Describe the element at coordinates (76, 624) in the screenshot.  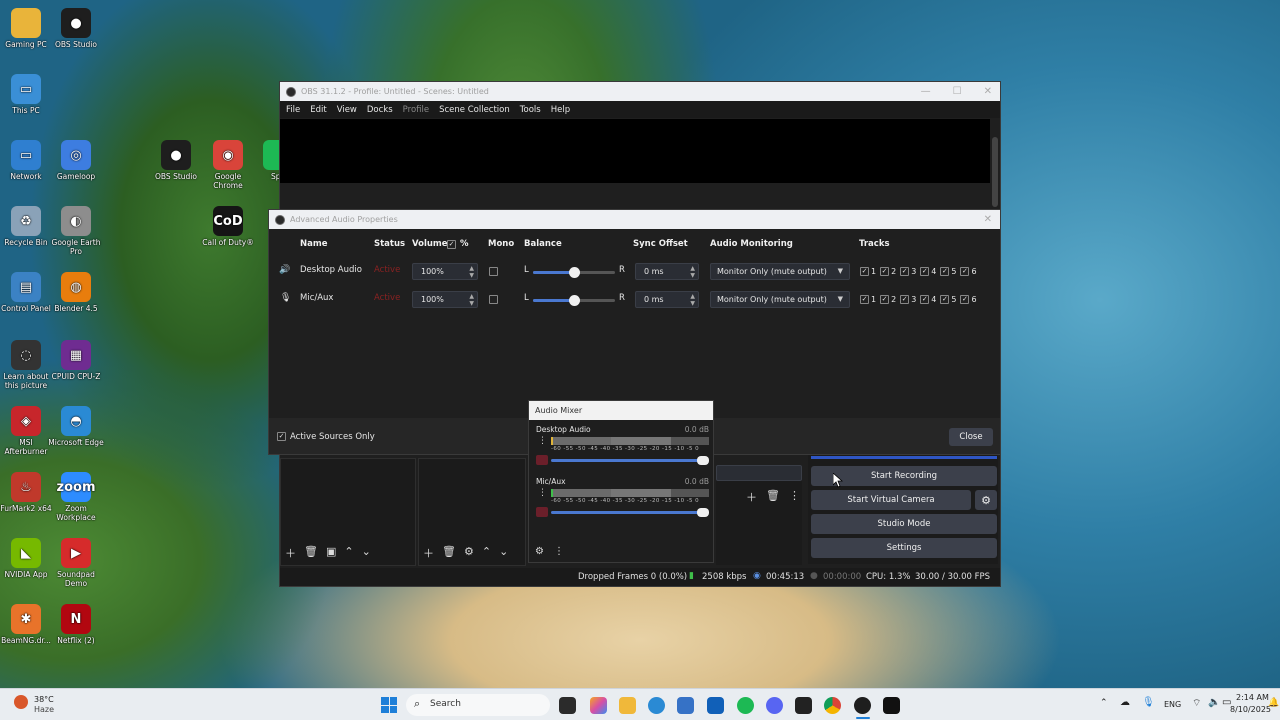
I see `desktop-icon-netflix: N Netflix (2)` at that location.